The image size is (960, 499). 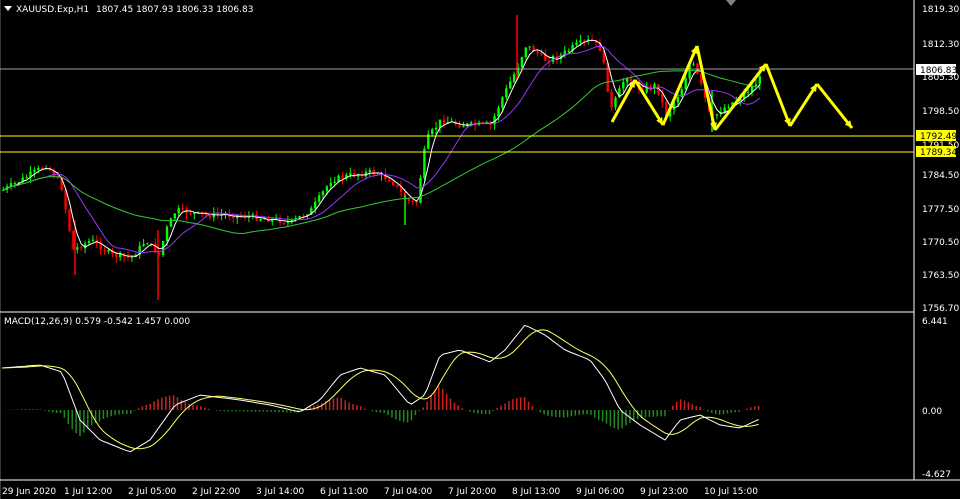 I want to click on time-tick: 6 Jul 11:00, so click(x=344, y=492).